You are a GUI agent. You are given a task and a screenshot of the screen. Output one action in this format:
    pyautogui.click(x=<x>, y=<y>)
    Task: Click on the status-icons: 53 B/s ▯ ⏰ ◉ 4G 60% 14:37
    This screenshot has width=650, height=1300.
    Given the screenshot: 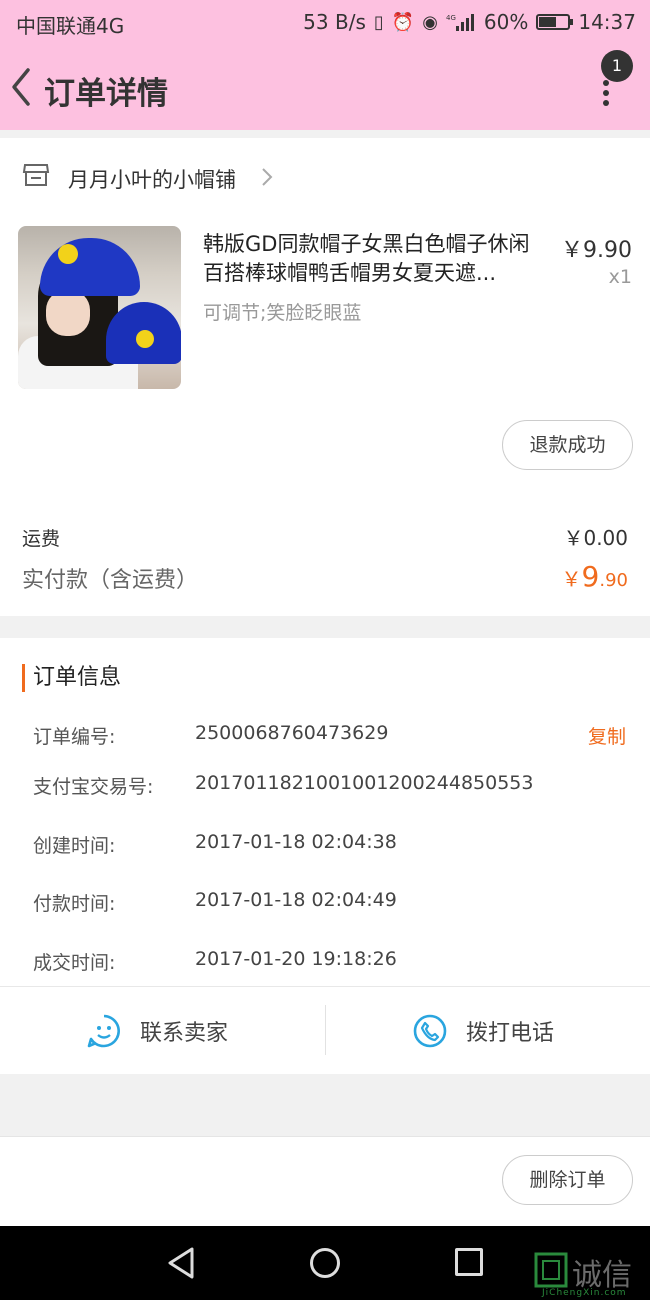 What is the action you would take?
    pyautogui.click(x=469, y=22)
    